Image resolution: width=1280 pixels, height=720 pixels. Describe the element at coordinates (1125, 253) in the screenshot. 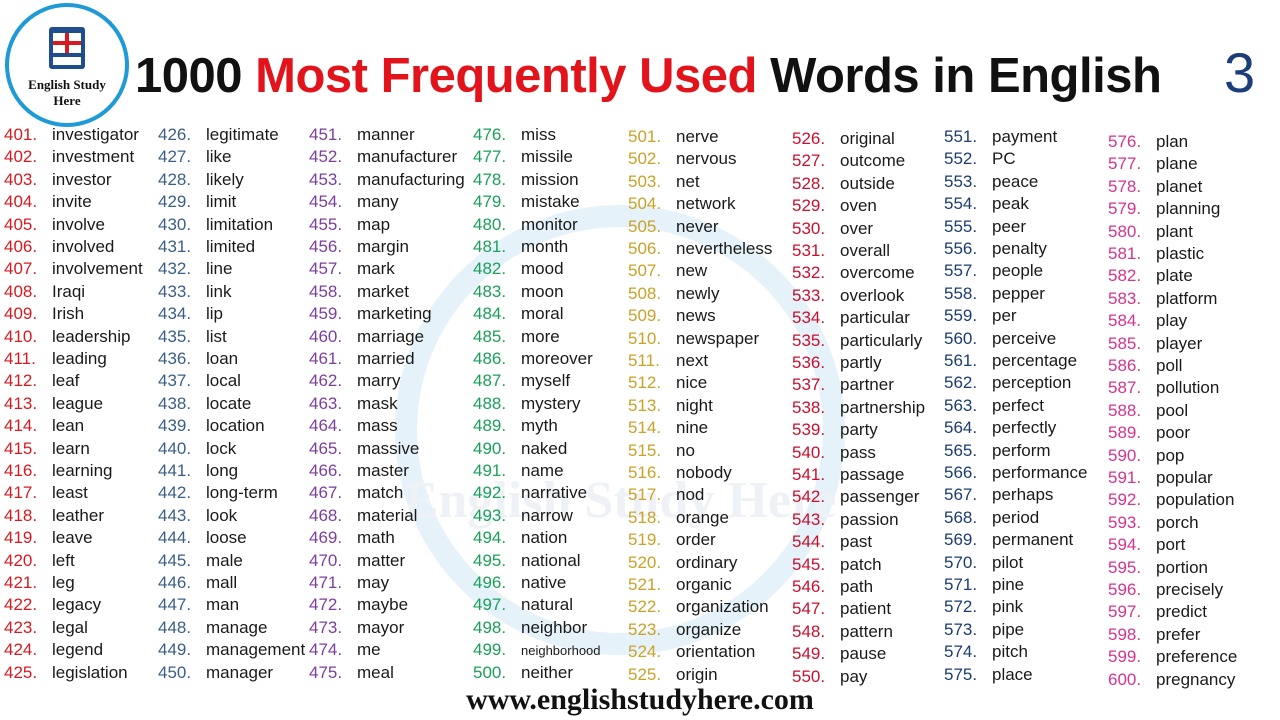

I see `word-number: 581.` at that location.